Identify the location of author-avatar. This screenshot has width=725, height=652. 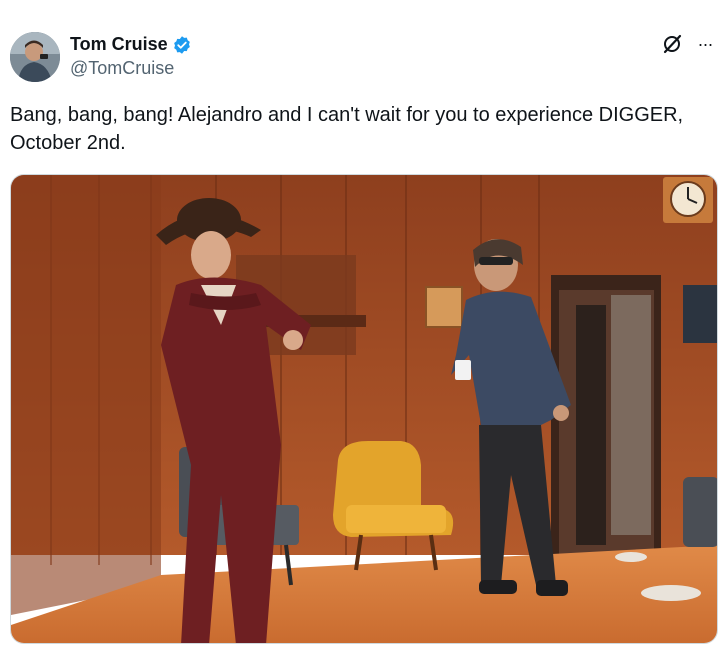
(35, 57).